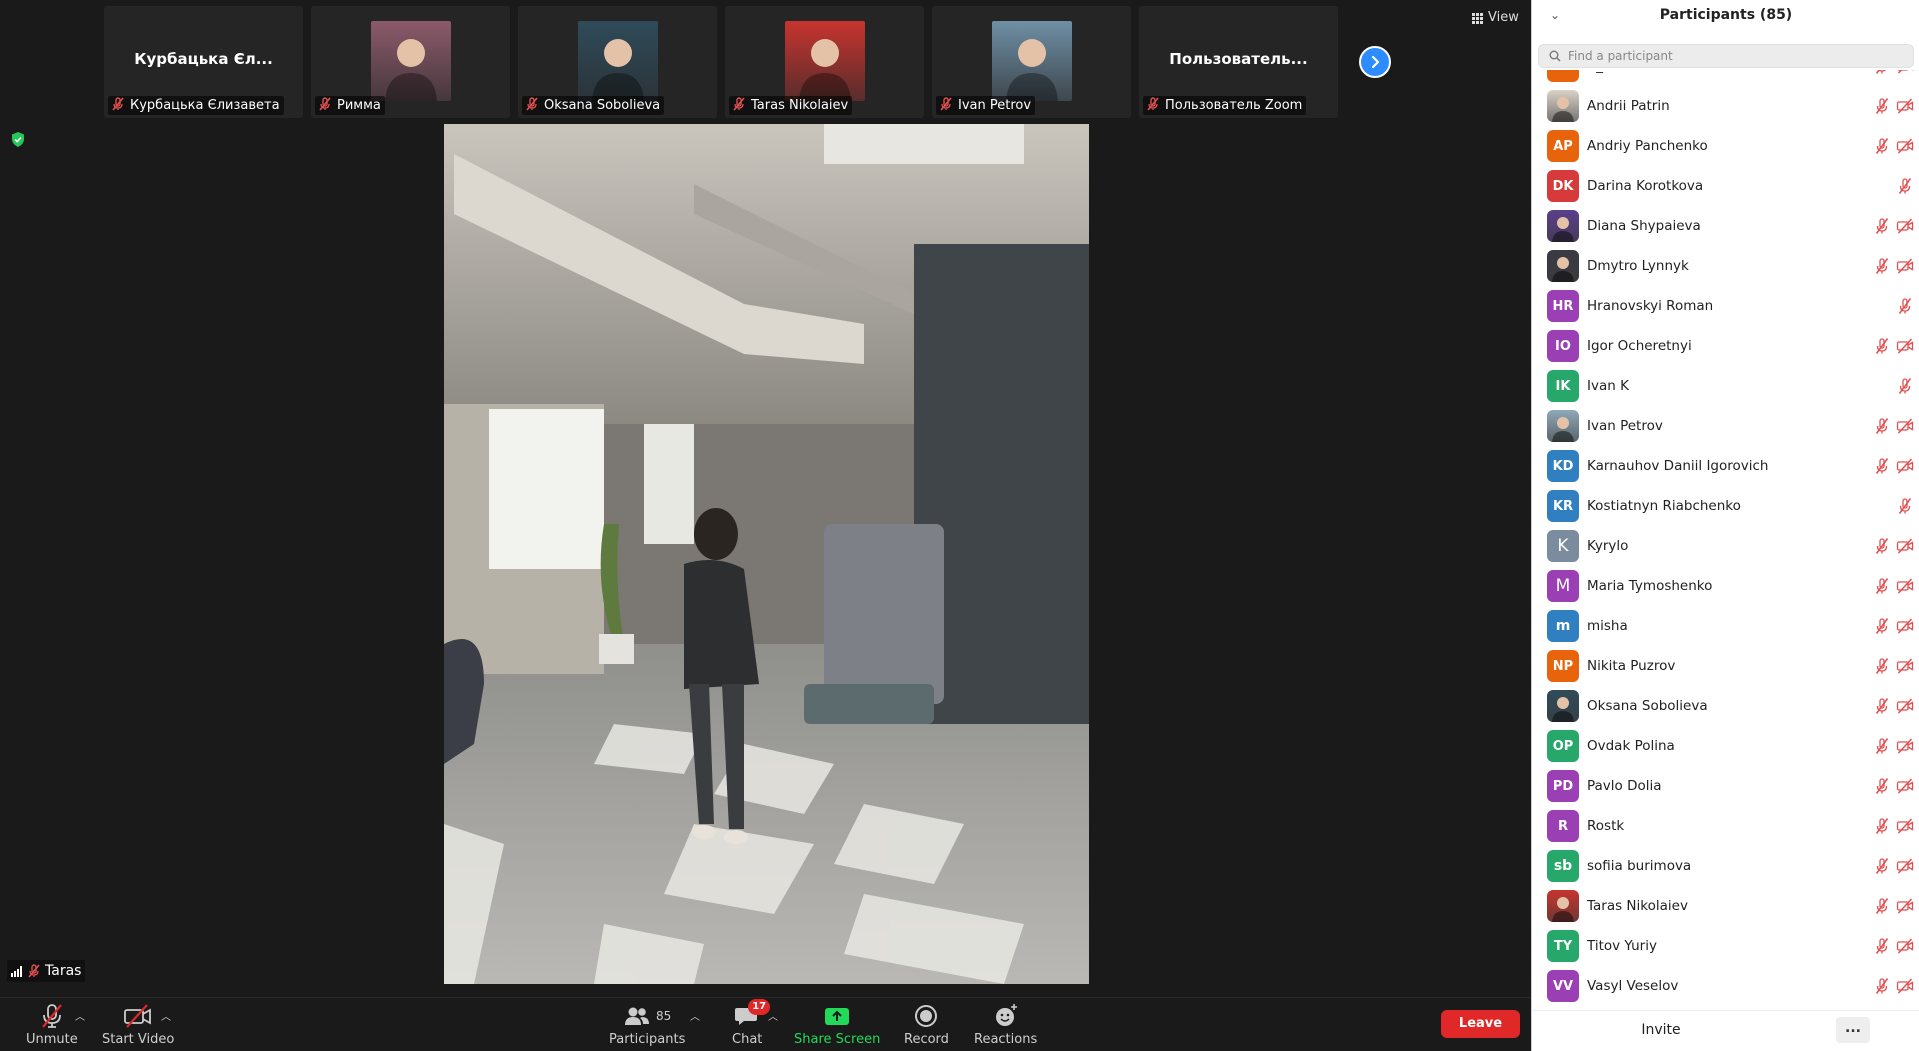 The height and width of the screenshot is (1051, 1919). Describe the element at coordinates (1733, 56) in the screenshot. I see `search-input` at that location.